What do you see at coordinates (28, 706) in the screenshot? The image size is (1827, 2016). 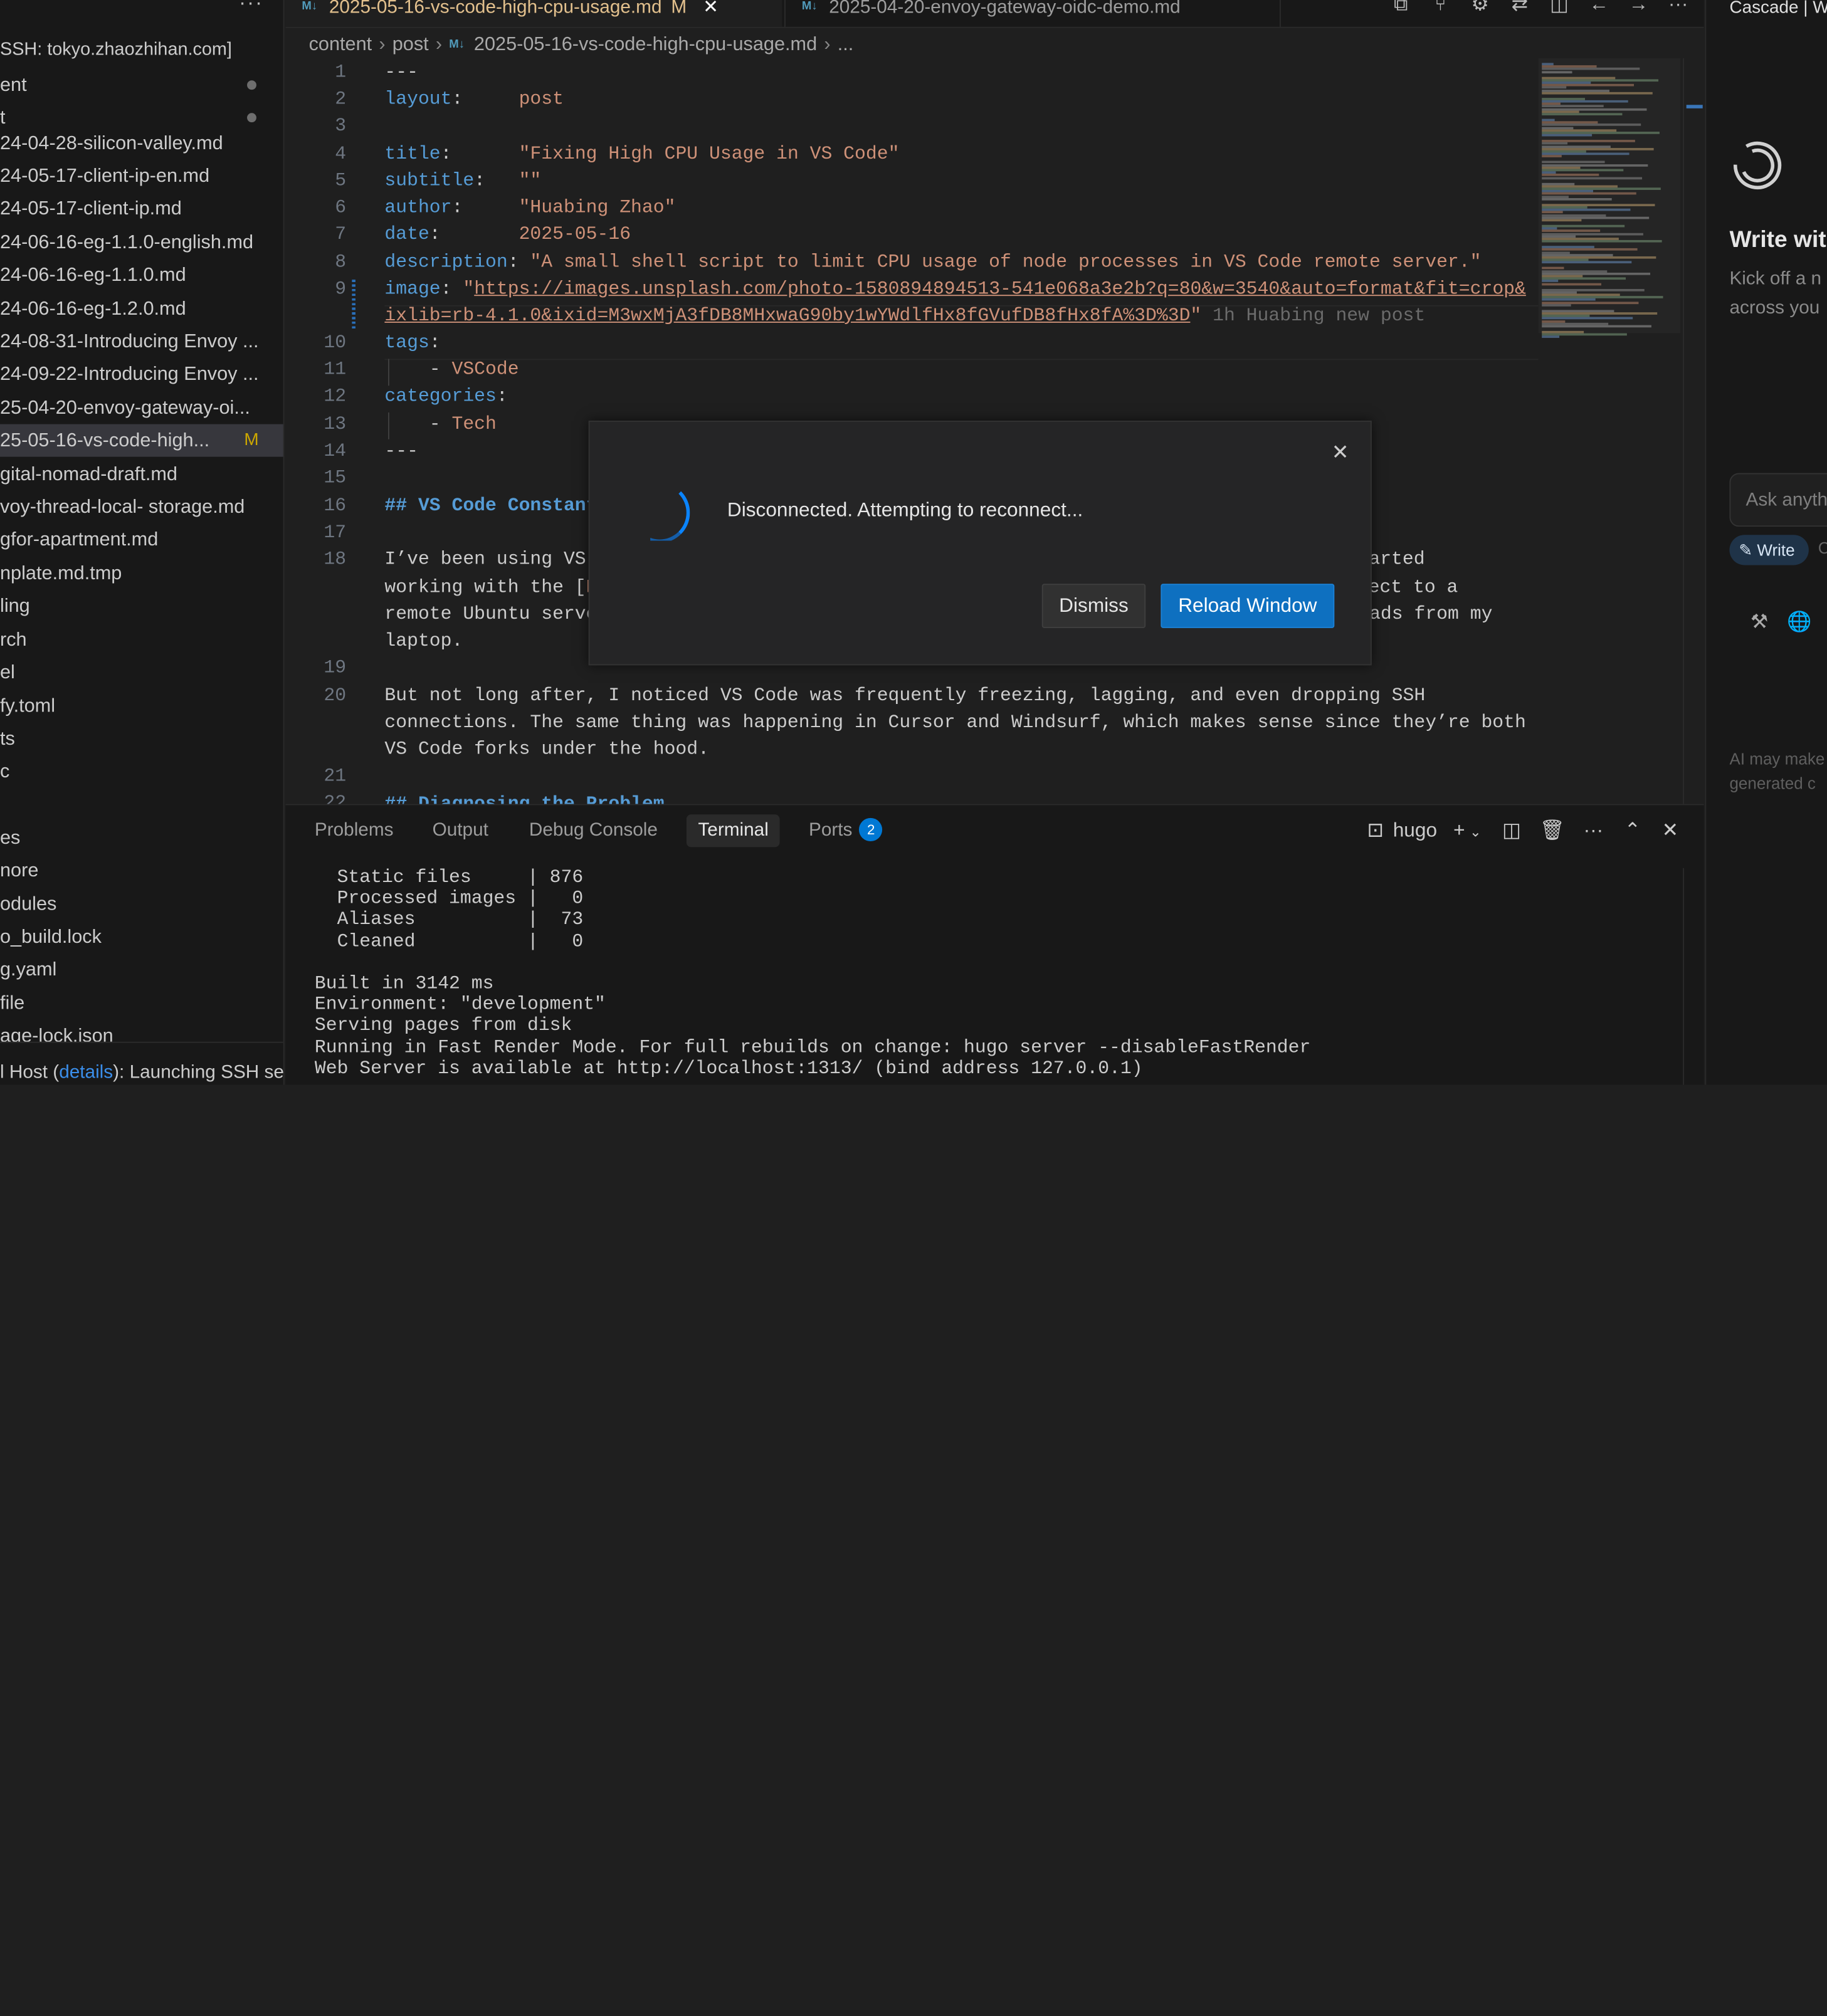 I see `file-label: fy.toml` at bounding box center [28, 706].